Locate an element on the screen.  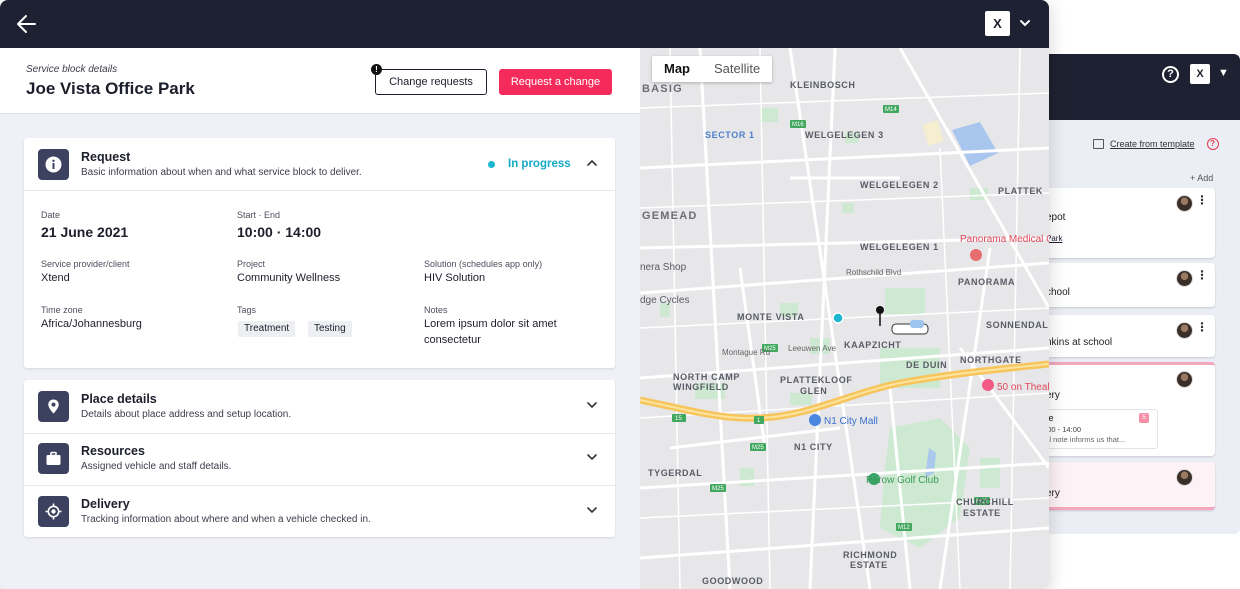
schedule-card: chool ⋮ is located at coordinates (1127, 285).